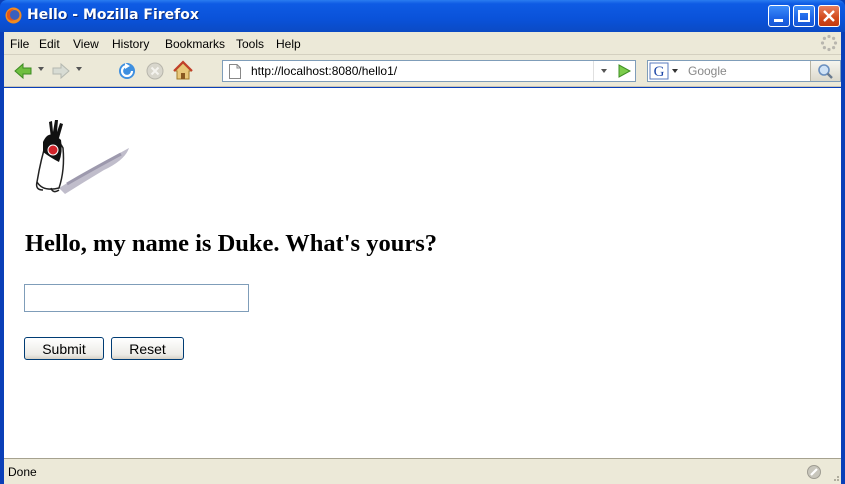 The width and height of the screenshot is (845, 484). What do you see at coordinates (707, 71) in the screenshot?
I see `search-placeholder: Google` at bounding box center [707, 71].